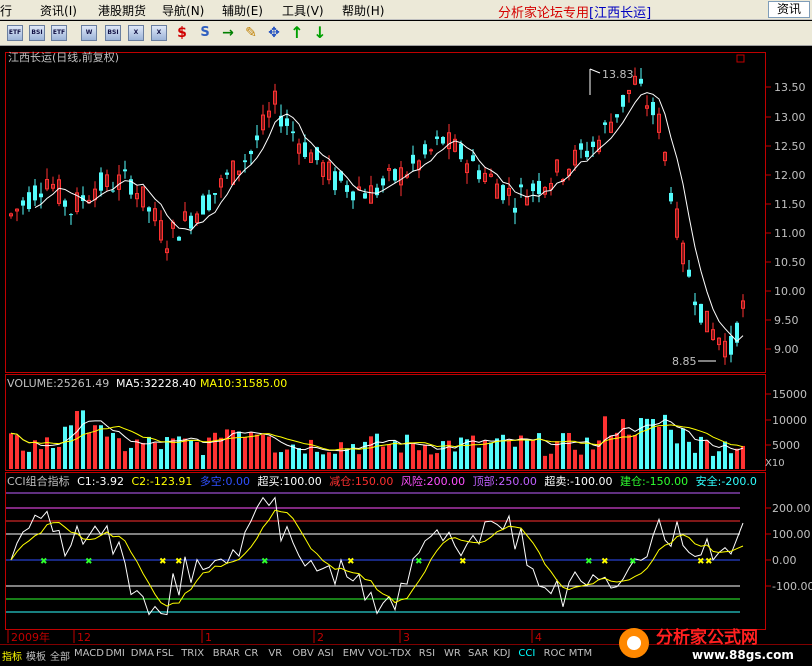 Image resolution: width=812 pixels, height=666 pixels. Describe the element at coordinates (320, 33) in the screenshot. I see `toolbar-button-14: ↓` at that location.